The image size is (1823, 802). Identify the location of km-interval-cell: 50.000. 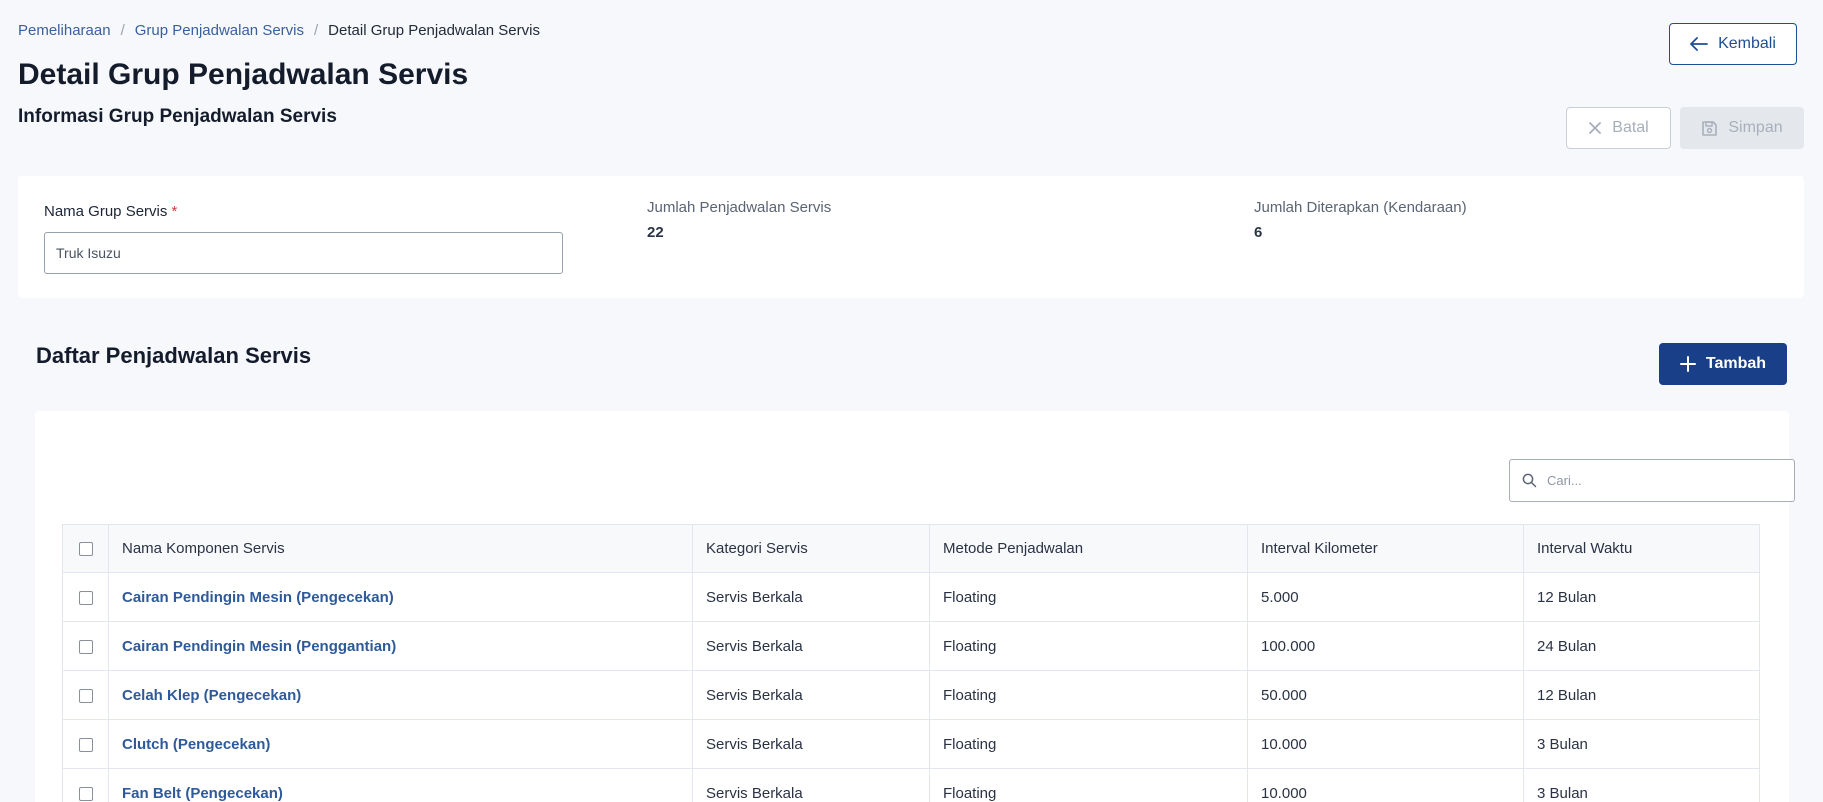
(1385, 695).